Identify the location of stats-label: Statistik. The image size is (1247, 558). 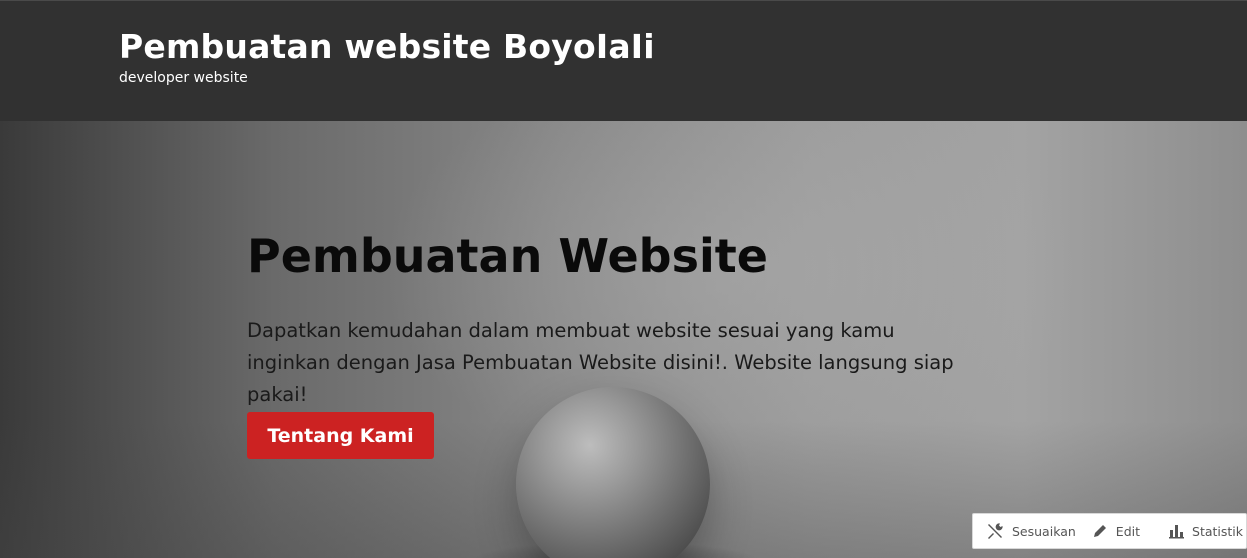
(1218, 531).